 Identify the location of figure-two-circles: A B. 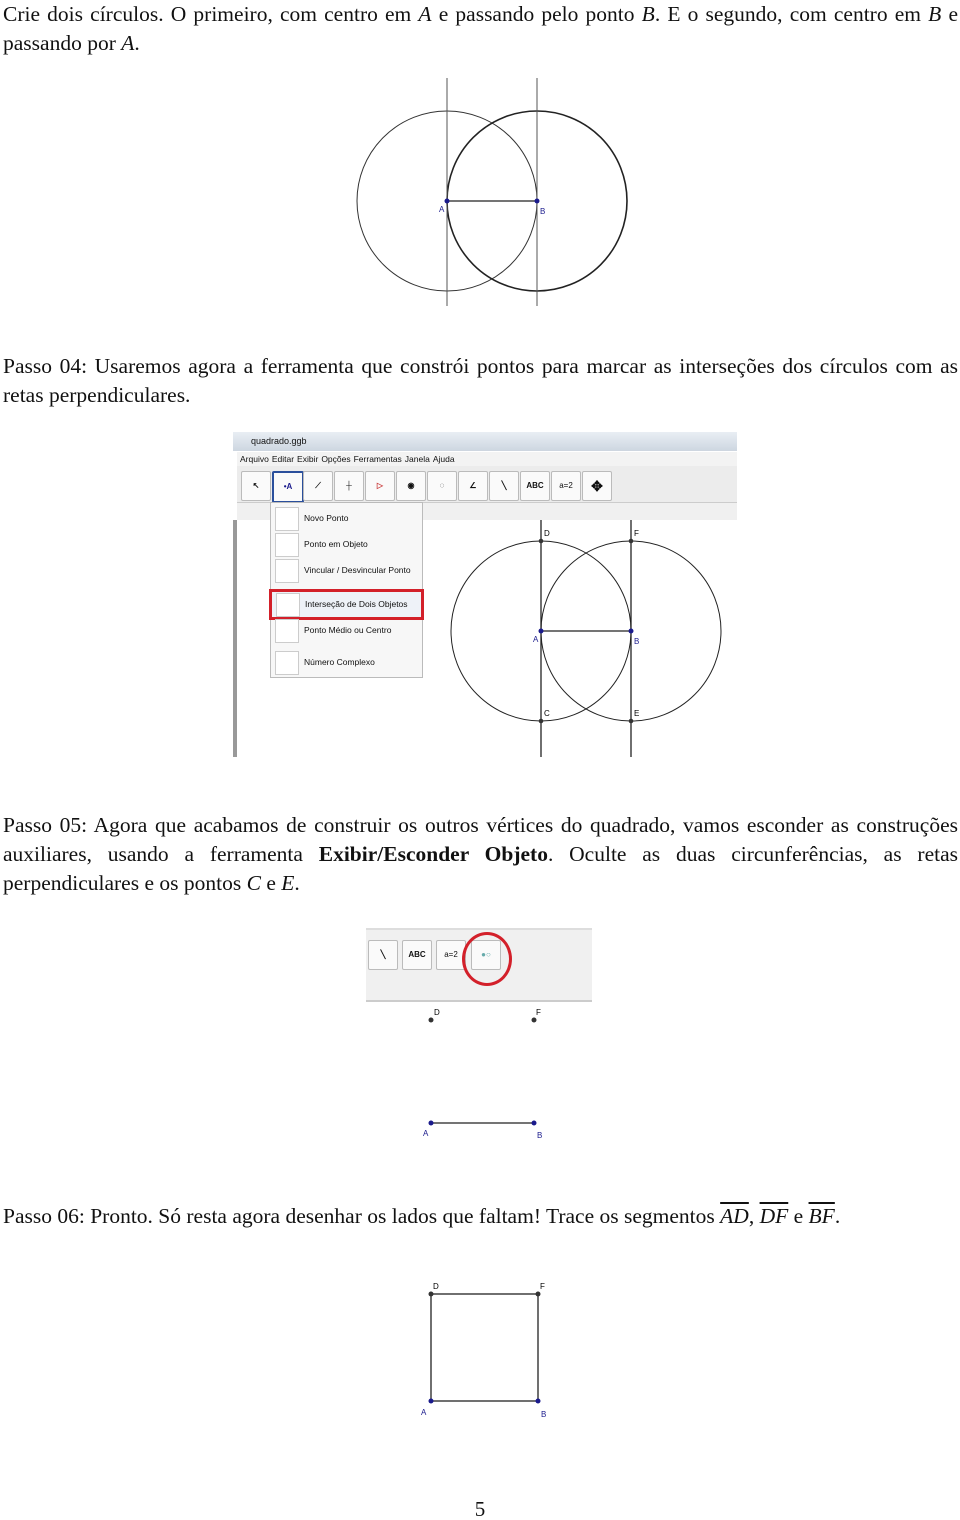
(492, 192).